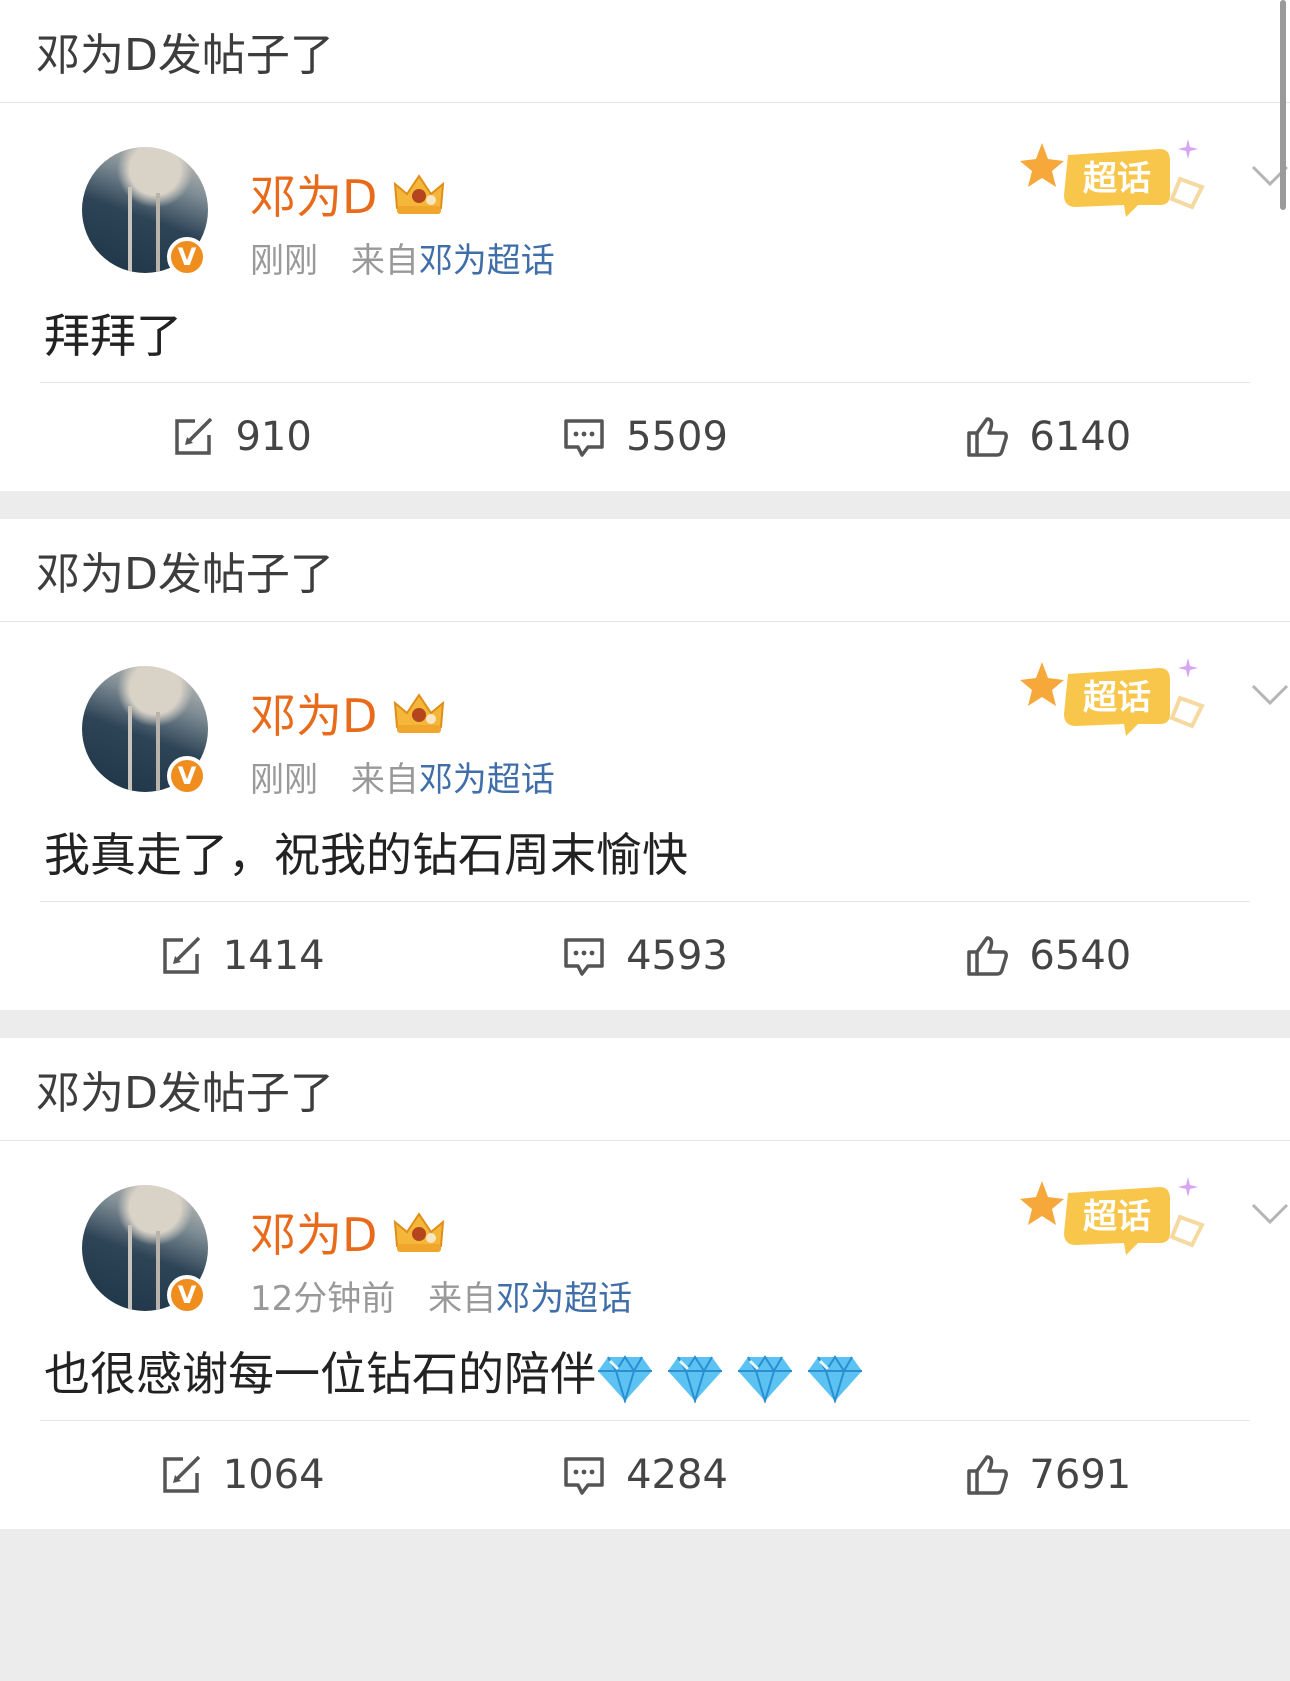 The image size is (1290, 1681). I want to click on like-count: 7691, so click(1080, 1475).